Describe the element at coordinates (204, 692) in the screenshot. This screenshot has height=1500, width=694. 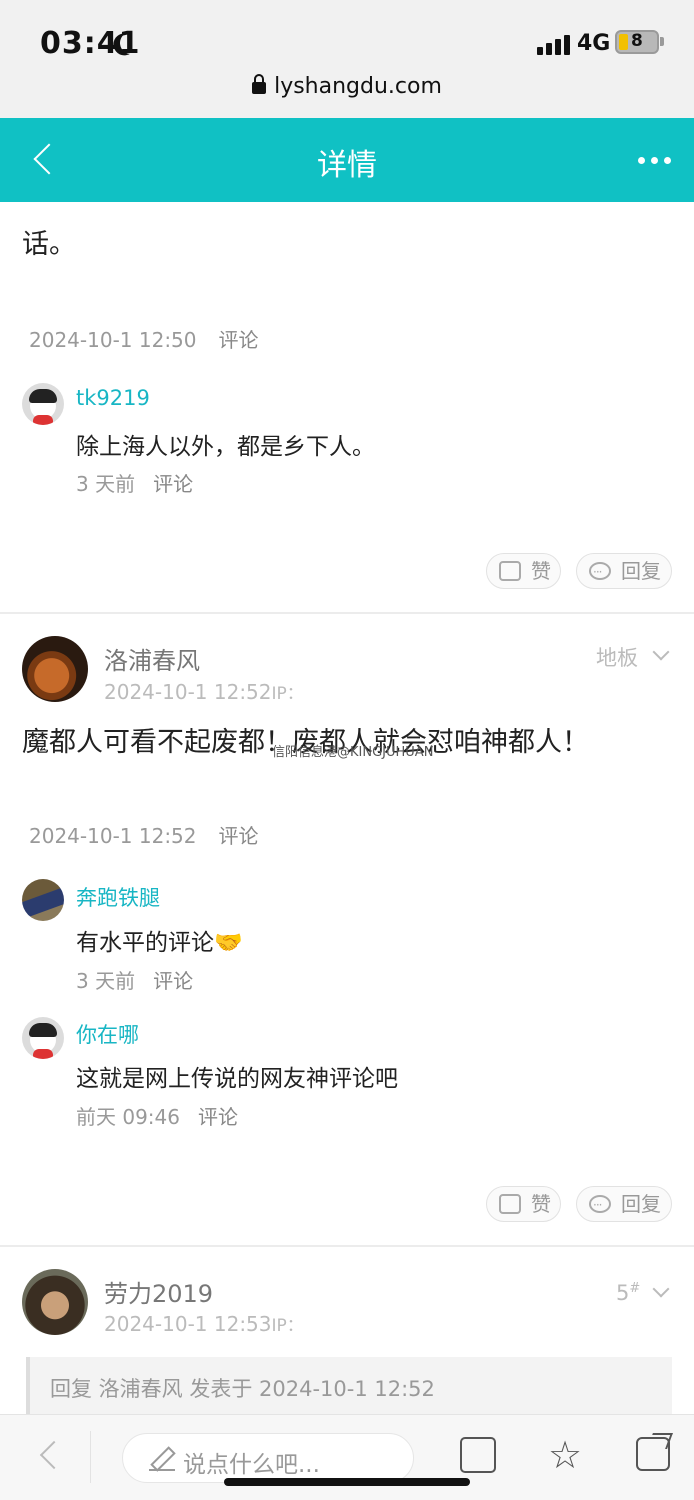
I see `post-date: 2024-10-1 12:52IP：` at that location.